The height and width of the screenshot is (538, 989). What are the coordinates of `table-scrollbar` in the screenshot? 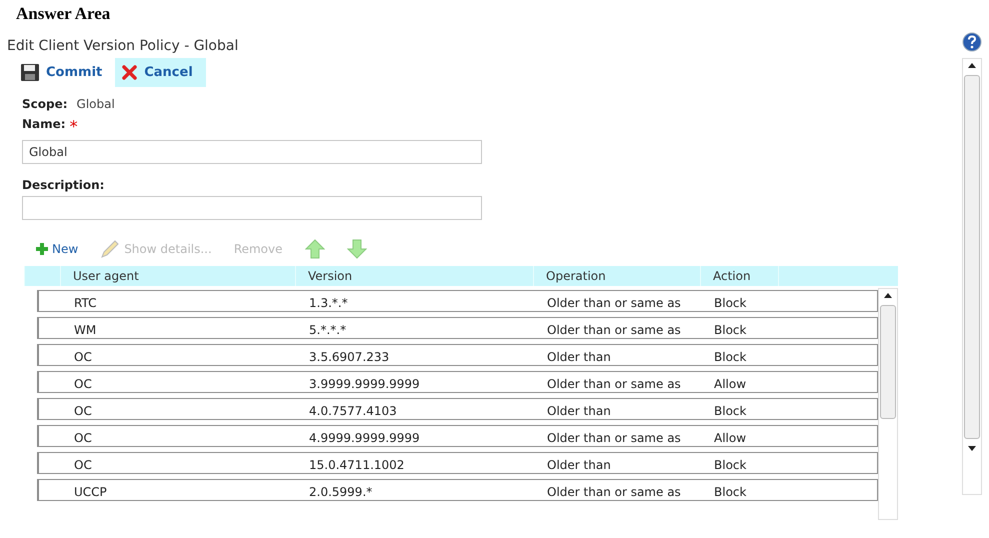 It's located at (888, 404).